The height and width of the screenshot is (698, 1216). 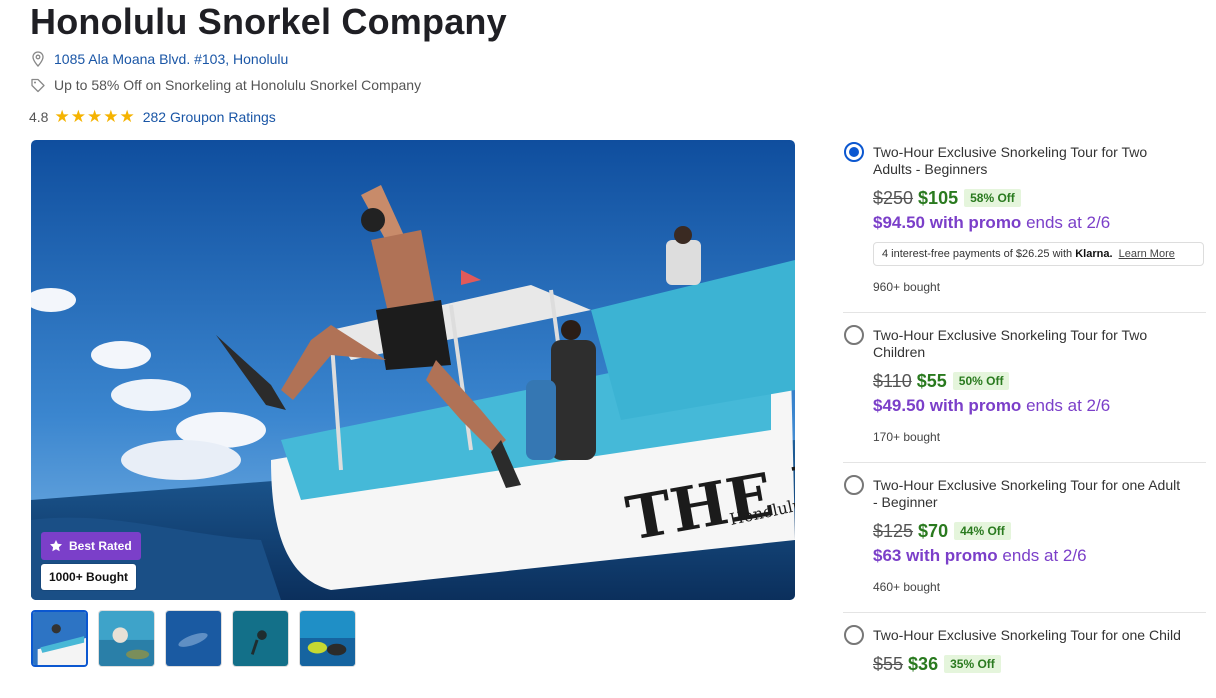 I want to click on promo-price: $63 with promo, so click(x=935, y=555).